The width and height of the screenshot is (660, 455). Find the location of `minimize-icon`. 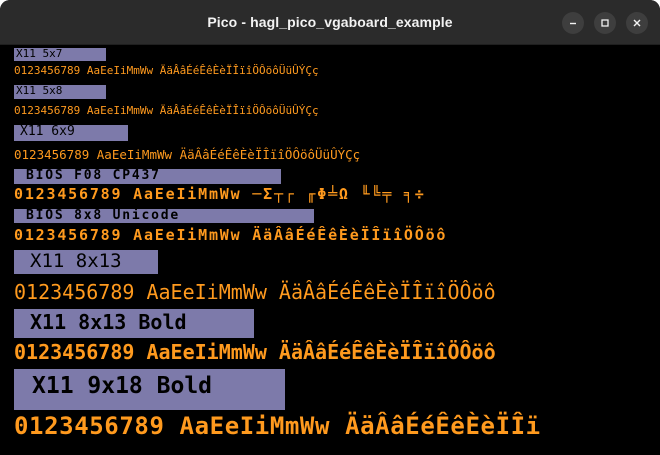

minimize-icon is located at coordinates (573, 23).